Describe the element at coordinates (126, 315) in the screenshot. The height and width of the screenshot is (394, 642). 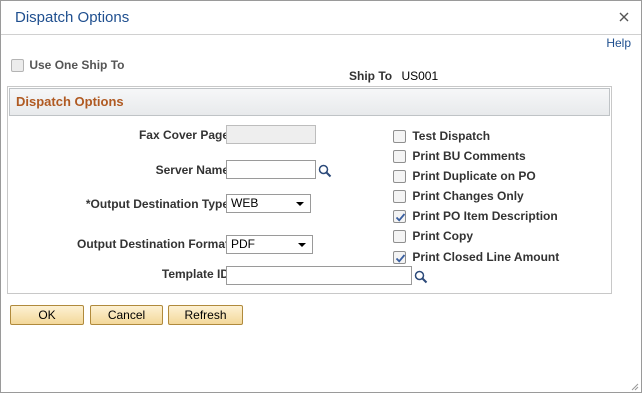
I see `cancel-button: Cancel` at that location.